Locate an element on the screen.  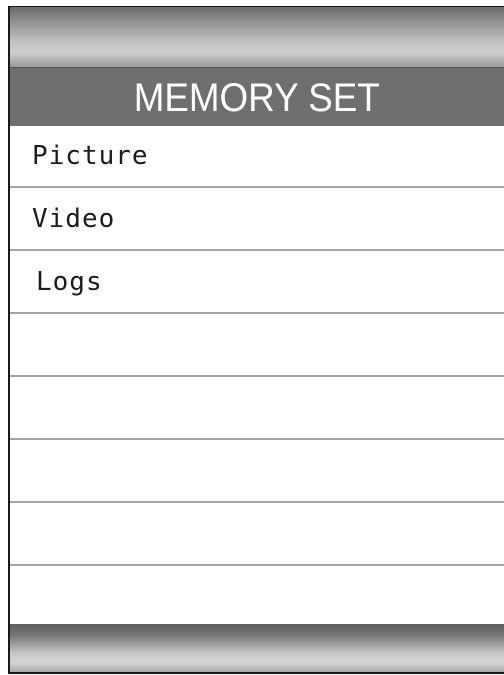
menu-item-logs: Logs is located at coordinates (257, 282).